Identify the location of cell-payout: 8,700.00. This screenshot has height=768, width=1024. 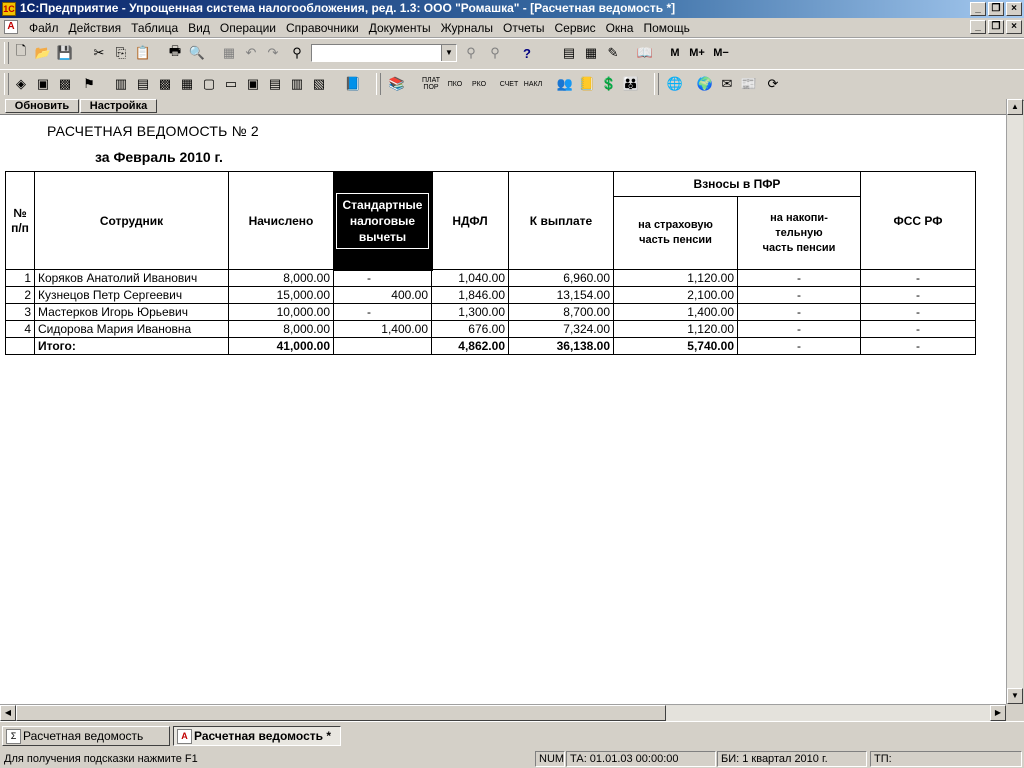
(561, 312).